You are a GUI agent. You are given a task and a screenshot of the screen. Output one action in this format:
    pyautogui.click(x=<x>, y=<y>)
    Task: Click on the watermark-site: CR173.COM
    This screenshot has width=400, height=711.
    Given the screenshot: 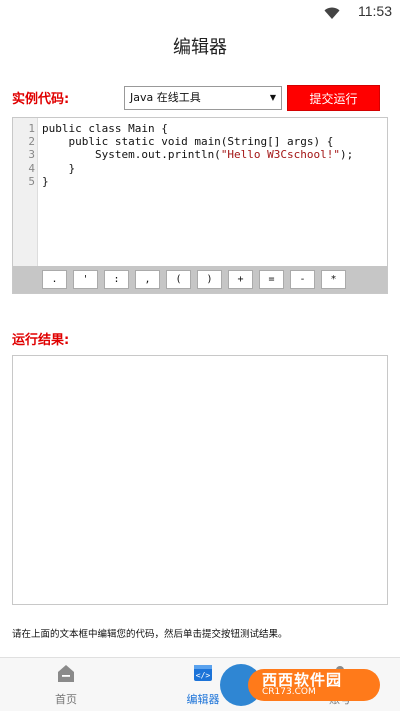 What is the action you would take?
    pyautogui.click(x=289, y=692)
    